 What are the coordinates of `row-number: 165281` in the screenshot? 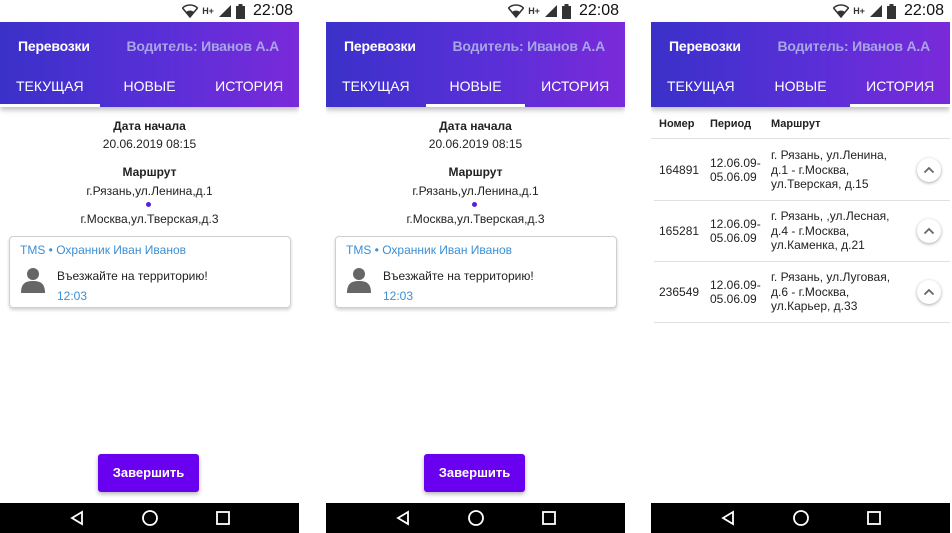 It's located at (679, 231).